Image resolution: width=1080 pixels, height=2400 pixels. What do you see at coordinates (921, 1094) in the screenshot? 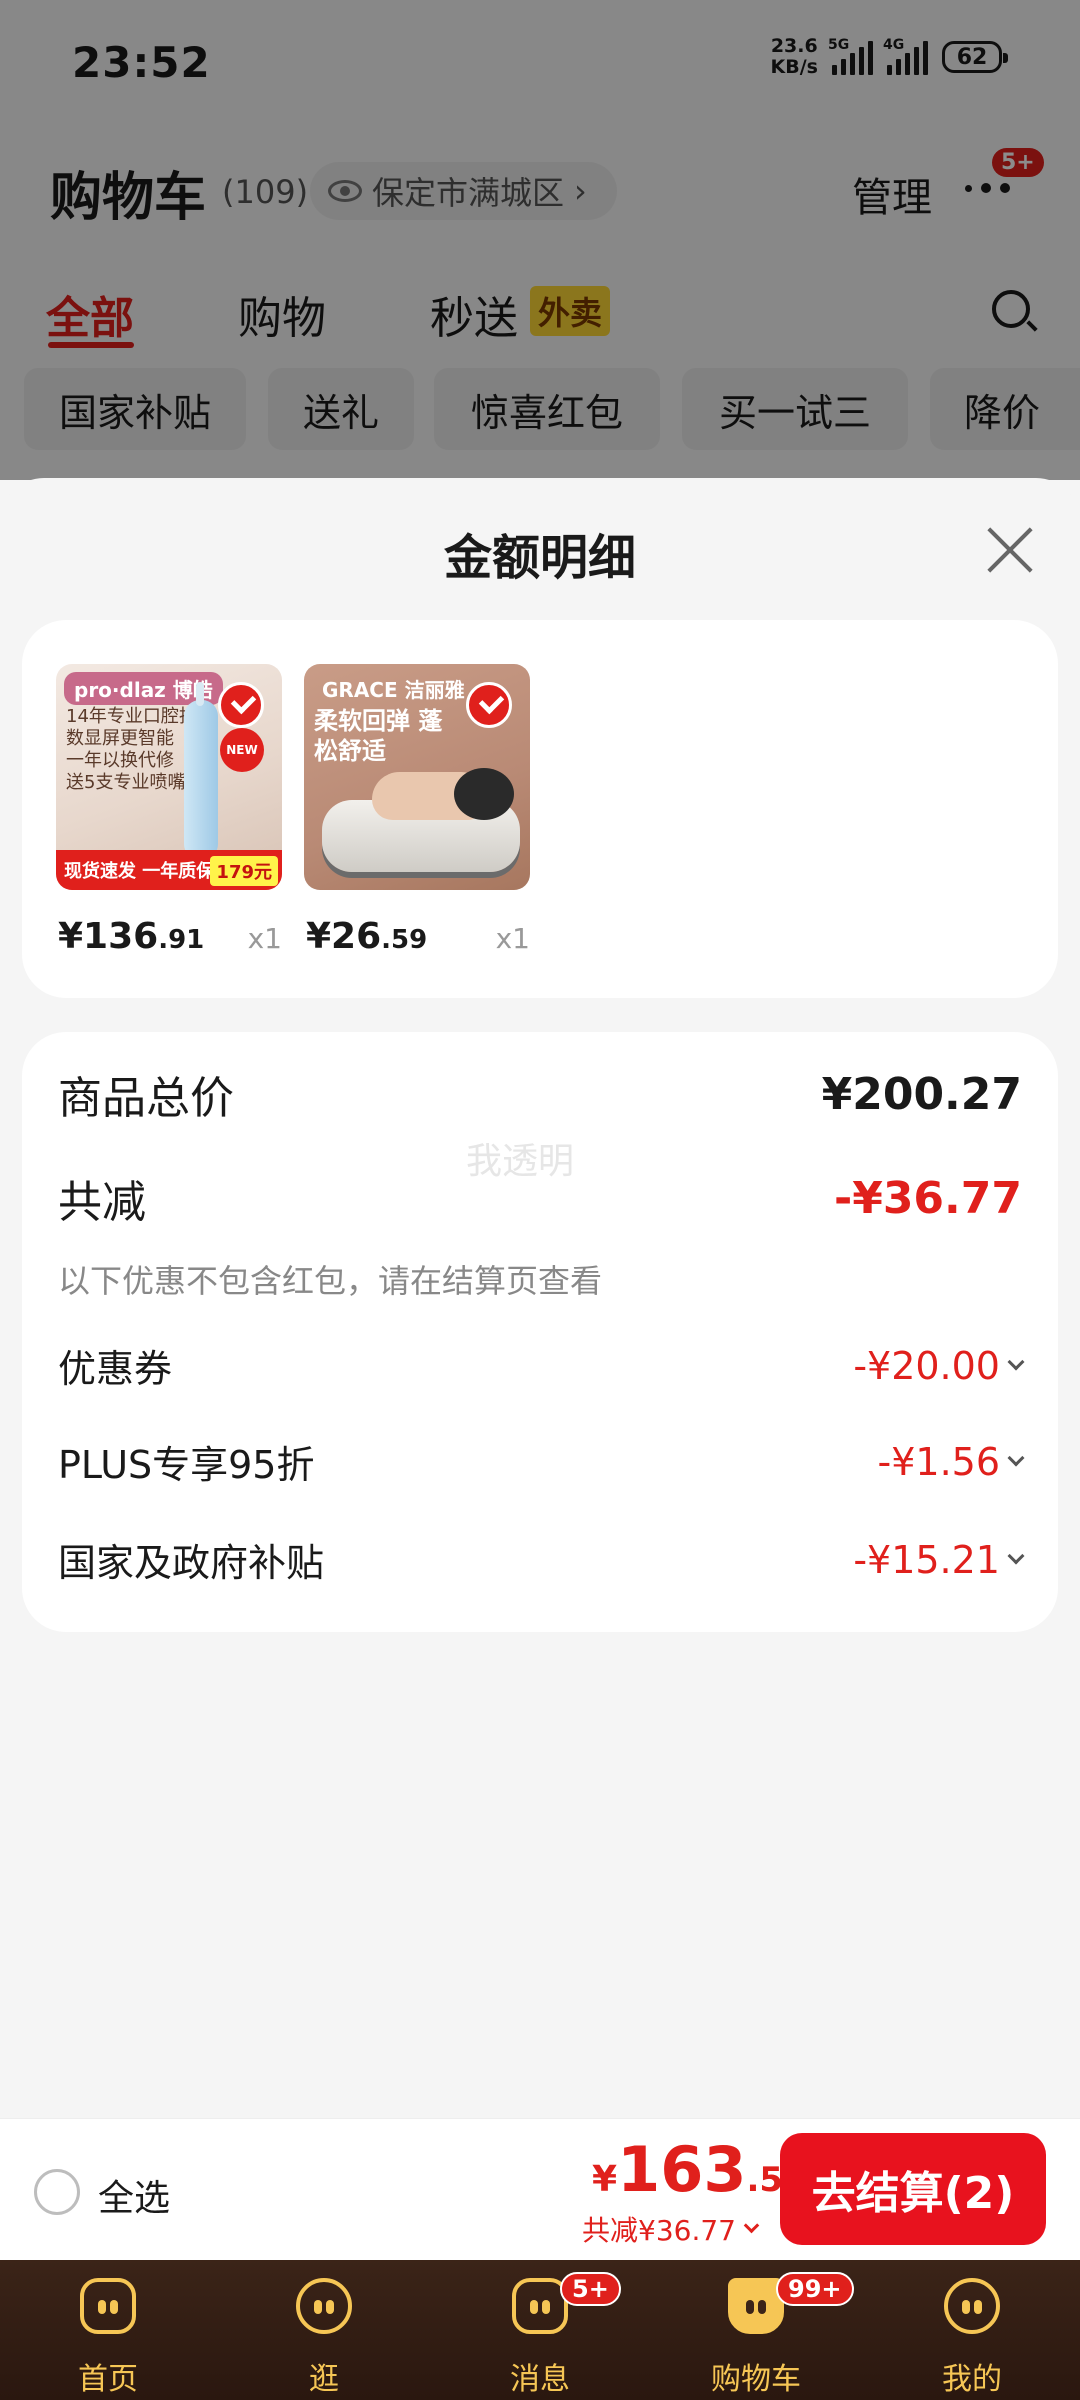
I see `goods-total-value: ¥200.27` at bounding box center [921, 1094].